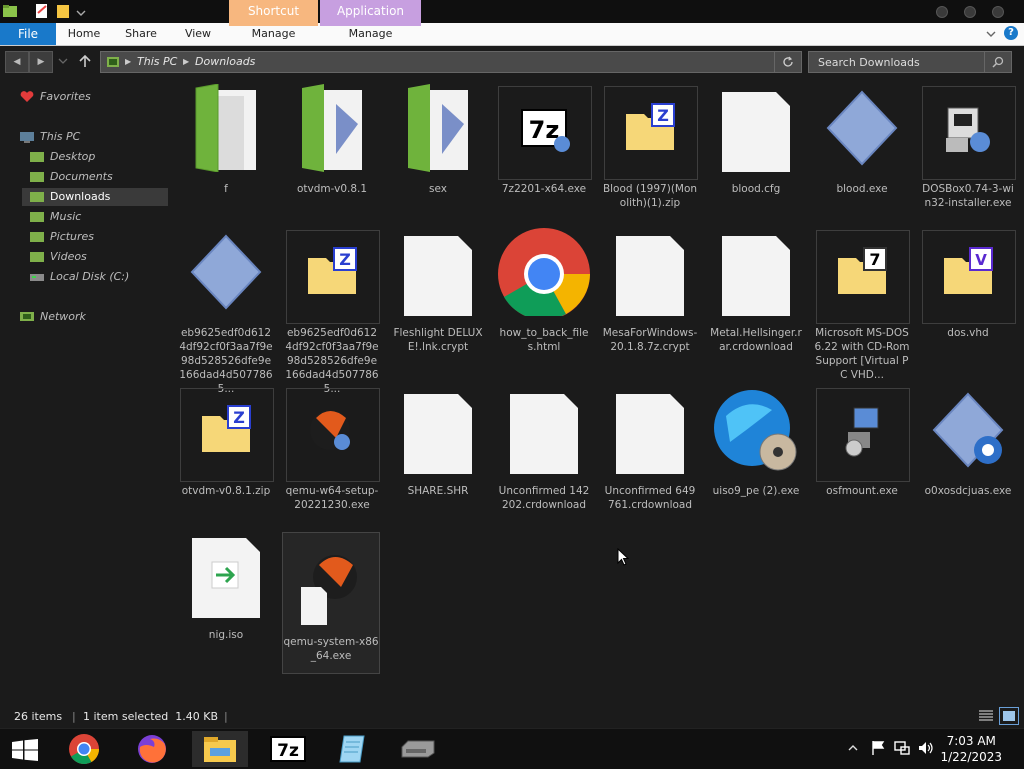  Describe the element at coordinates (544, 452) in the screenshot. I see `file-item: Unconfirmed 142202.crdownload` at that location.